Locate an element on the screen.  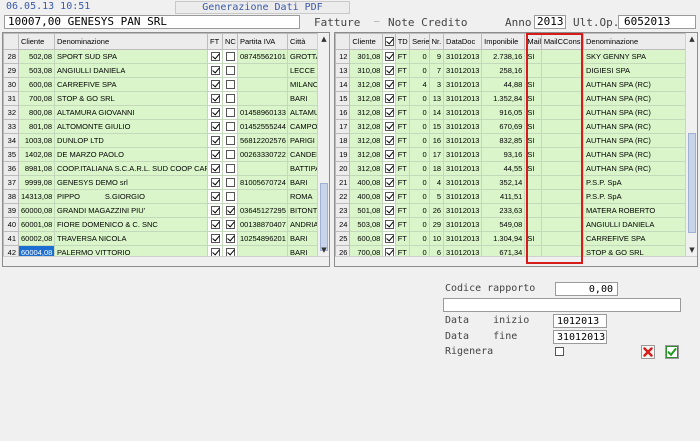
imponibile-cell: 916,05 is located at coordinates (503, 112).